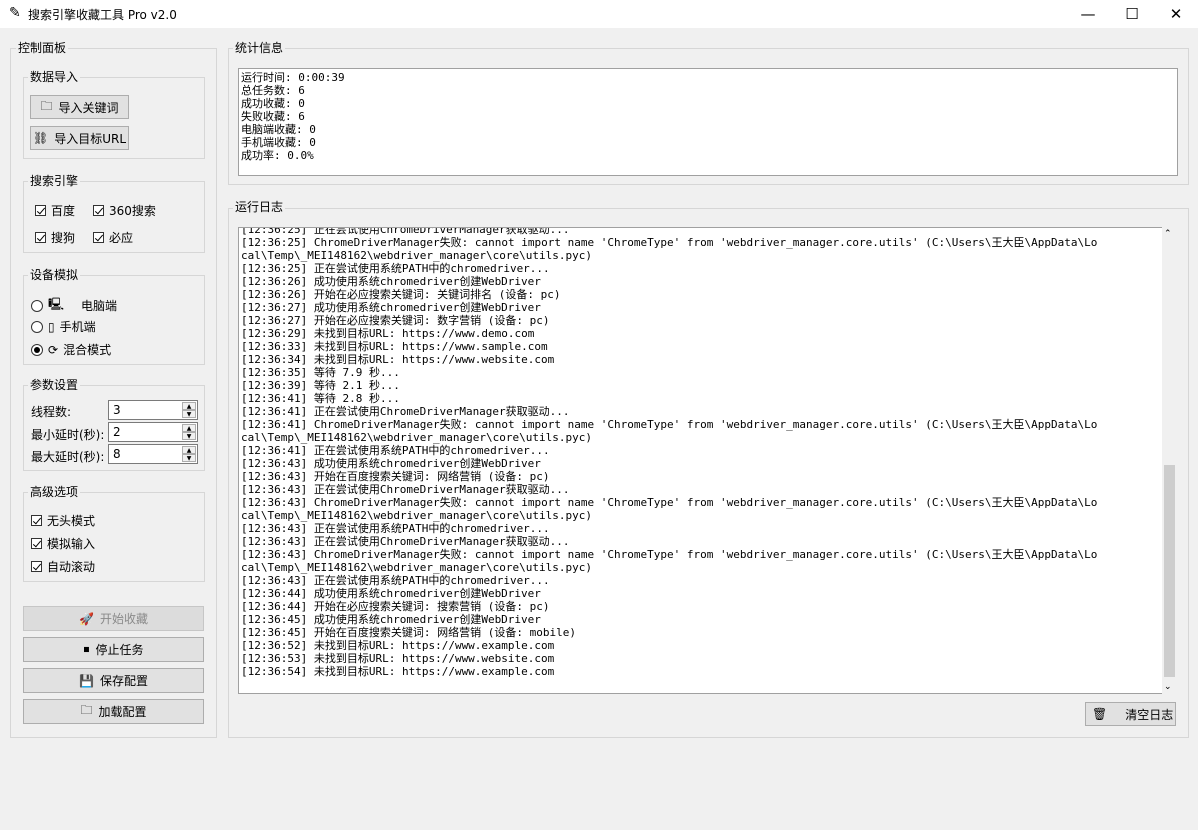  What do you see at coordinates (74, 305) in the screenshot?
I see `device-pc-radio: 🖳 电脑端` at bounding box center [74, 305].